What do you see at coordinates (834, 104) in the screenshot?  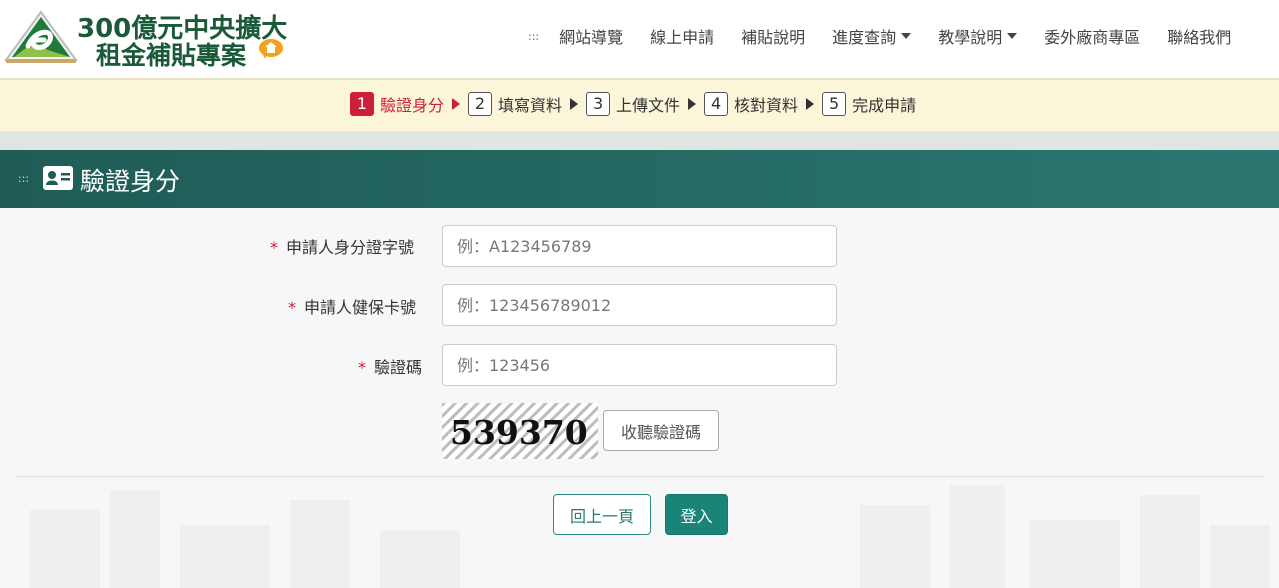 I see `step-number-5: 5` at bounding box center [834, 104].